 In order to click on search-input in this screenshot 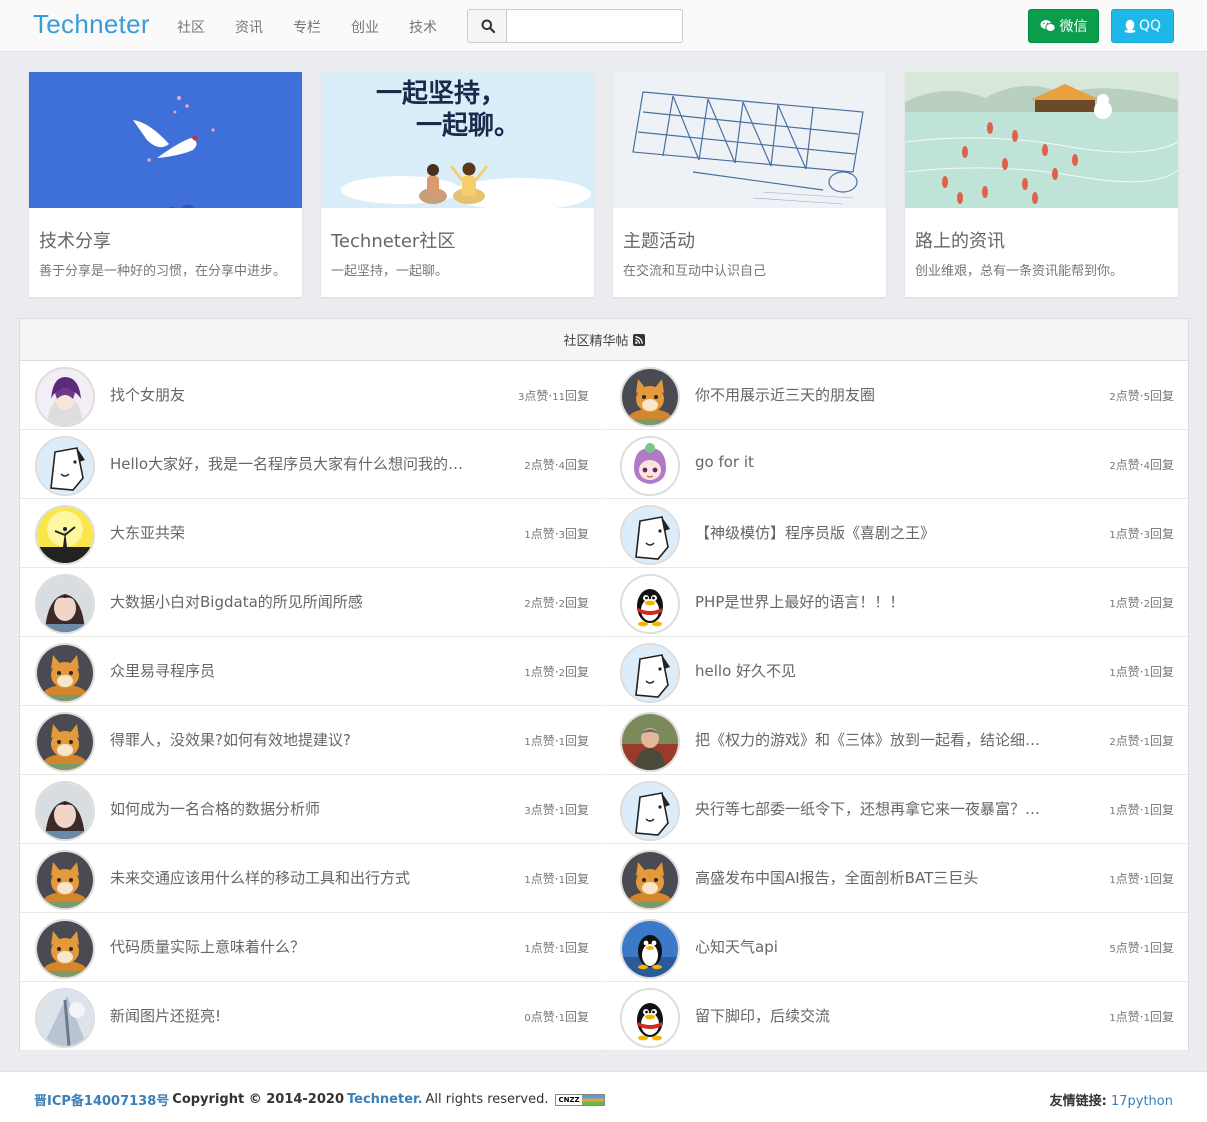, I will do `click(594, 26)`.